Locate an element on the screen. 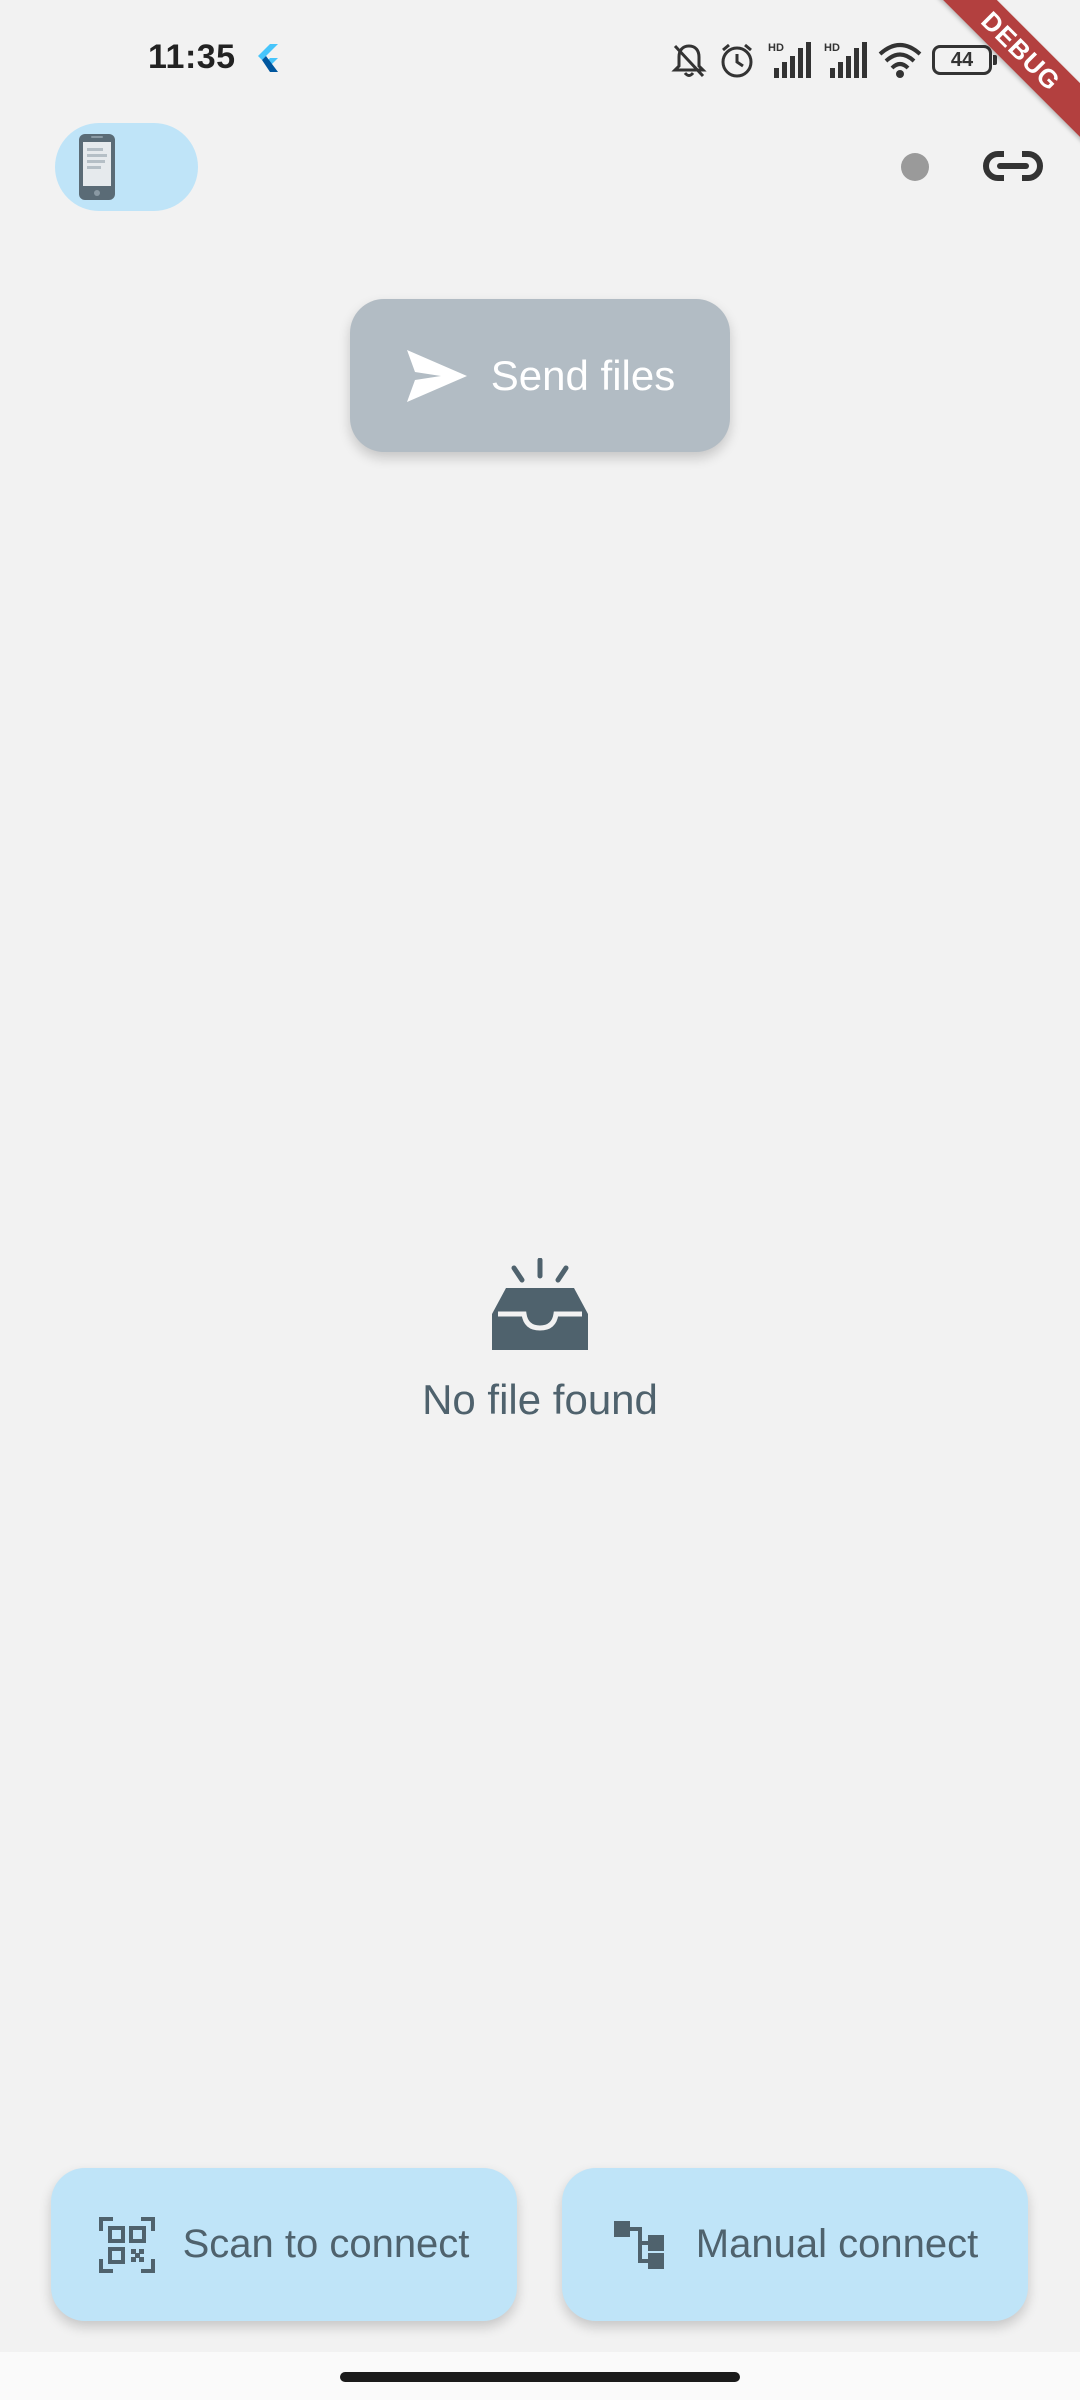 The height and width of the screenshot is (2400, 1080). bell-off-icon is located at coordinates (689, 61).